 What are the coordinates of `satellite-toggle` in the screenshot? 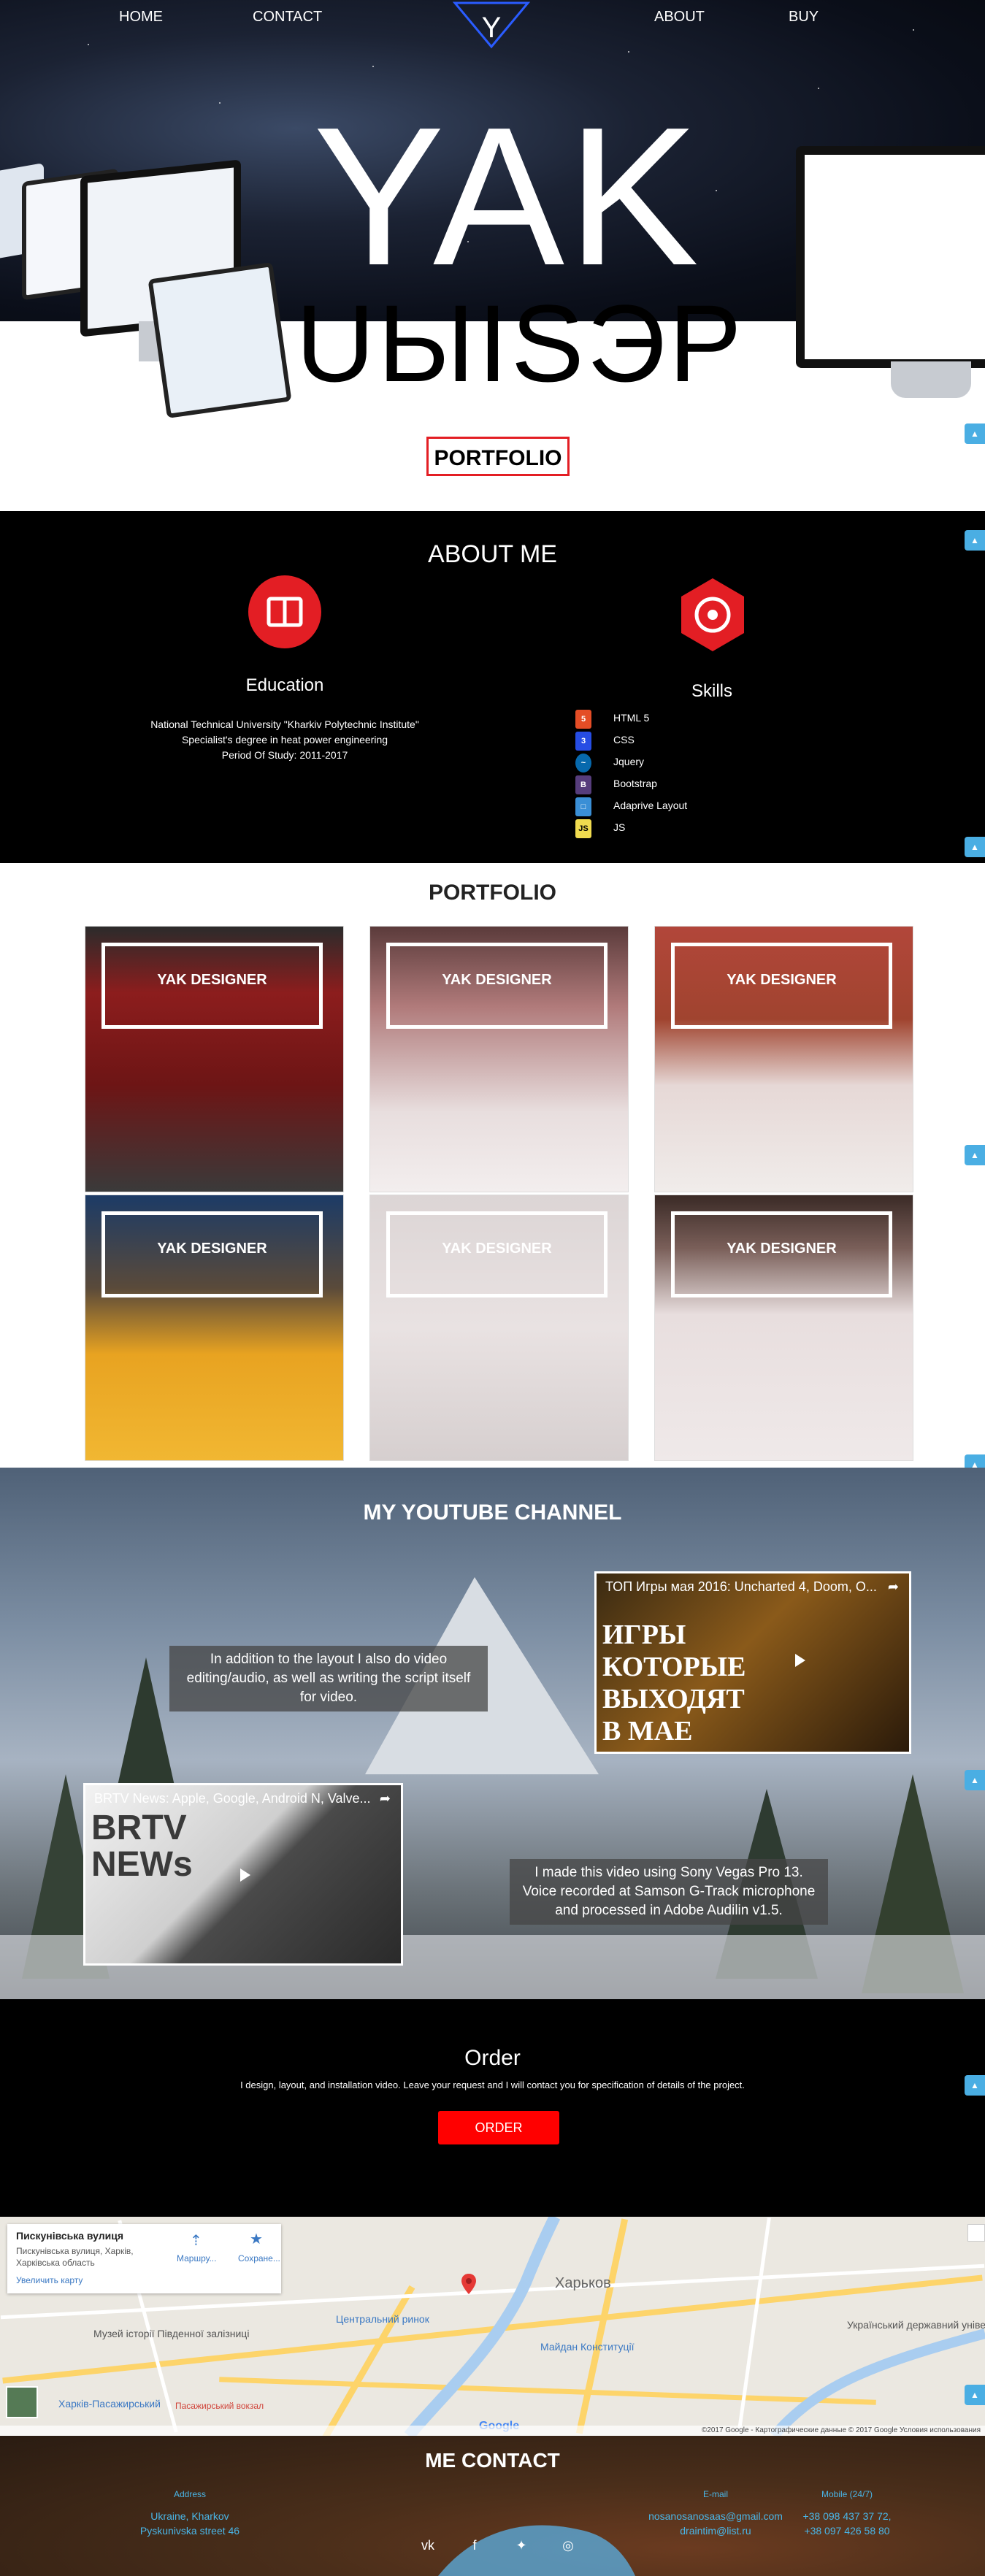 It's located at (22, 2402).